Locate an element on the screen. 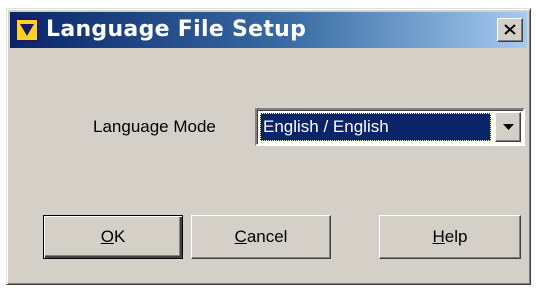 The height and width of the screenshot is (291, 537). ok-button: OK is located at coordinates (113, 237).